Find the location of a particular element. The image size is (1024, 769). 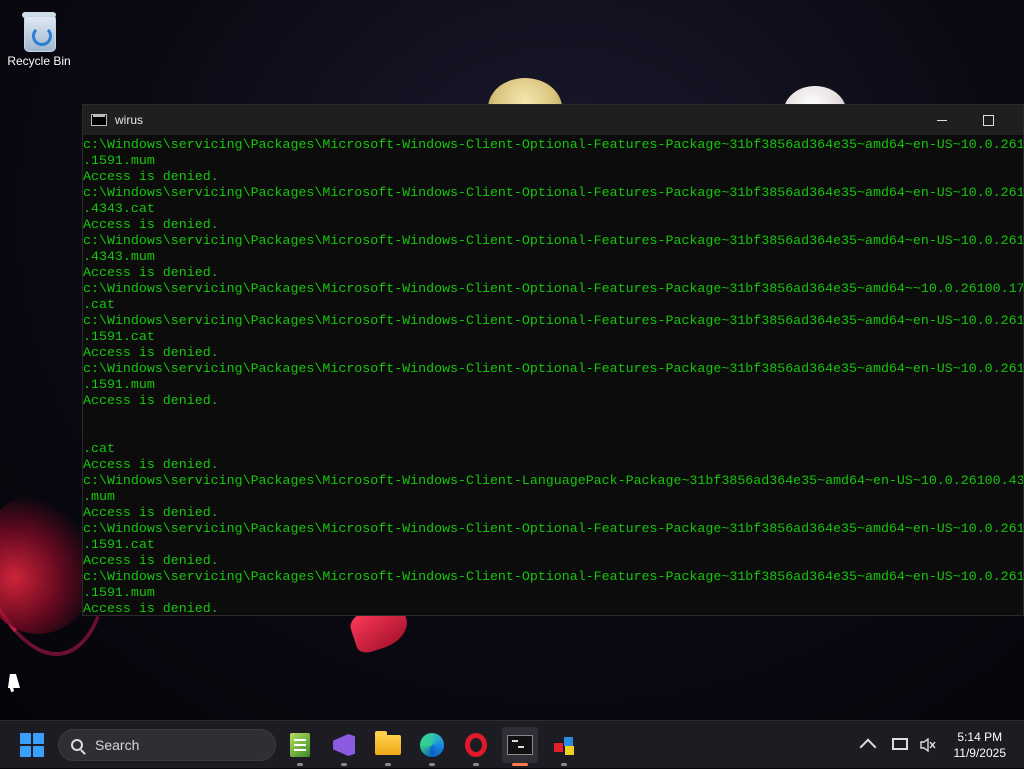

folder-icon is located at coordinates (388, 743).